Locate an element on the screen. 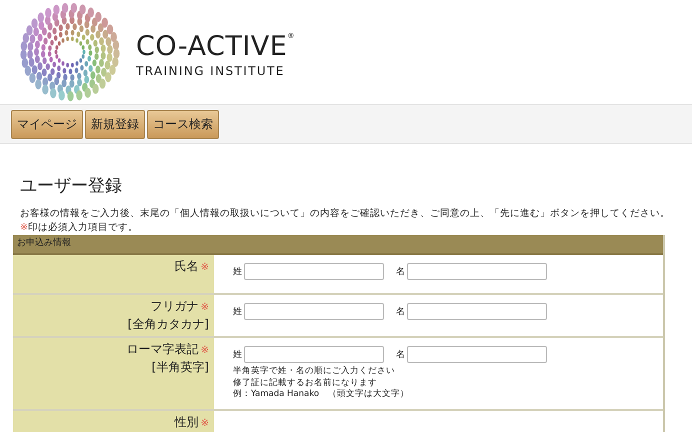  field-label: ローマ字表記 is located at coordinates (162, 349).